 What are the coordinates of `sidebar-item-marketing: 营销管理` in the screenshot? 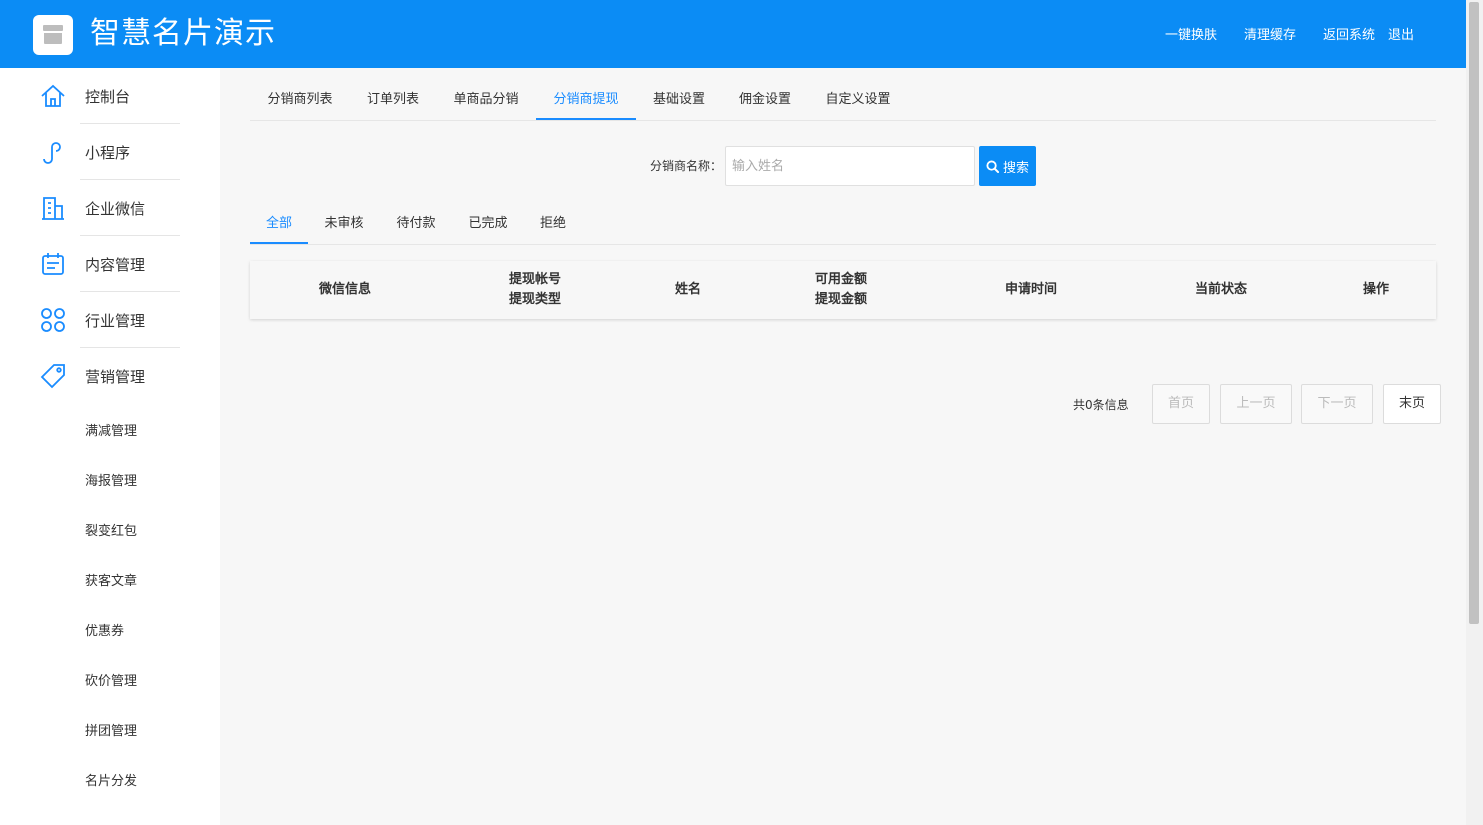 It's located at (110, 376).